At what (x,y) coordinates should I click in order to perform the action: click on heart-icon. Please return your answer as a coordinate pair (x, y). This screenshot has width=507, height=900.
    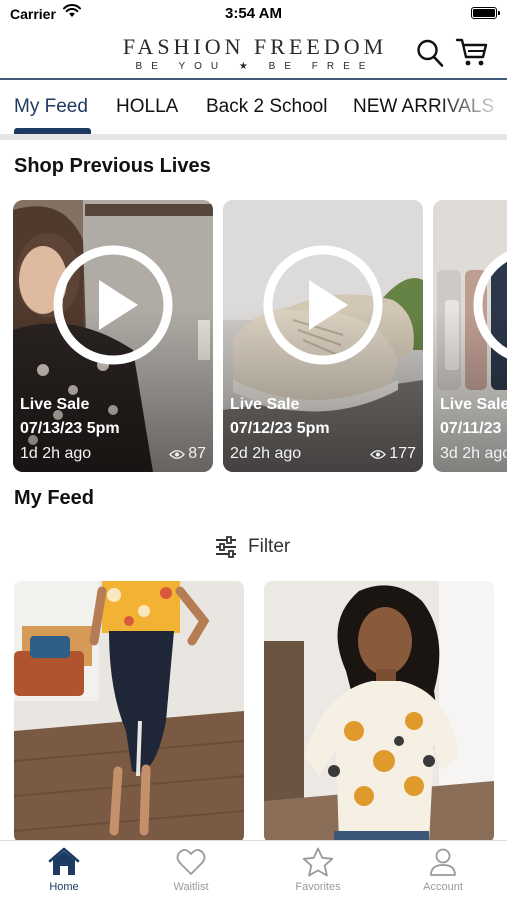
    Looking at the image, I should click on (191, 862).